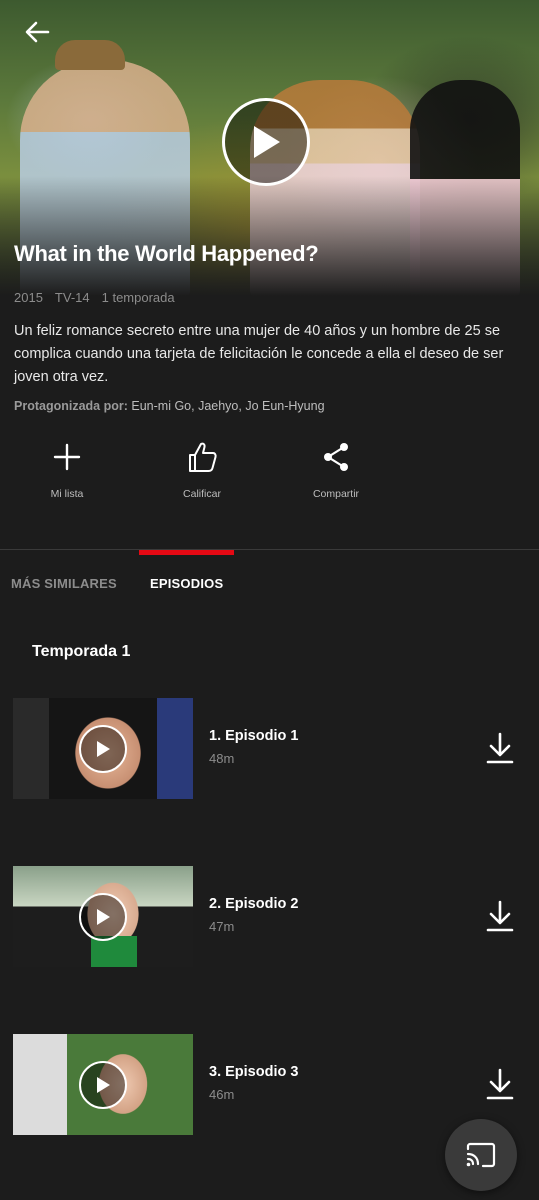  I want to click on cast-label: Protagonizada por:, so click(71, 406).